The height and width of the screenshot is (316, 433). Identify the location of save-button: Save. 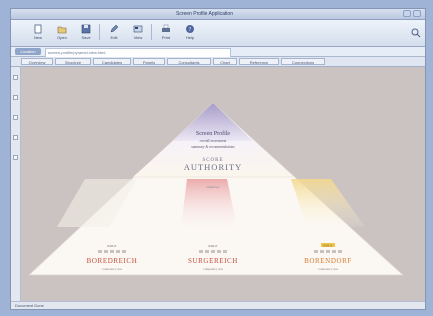
(86, 33).